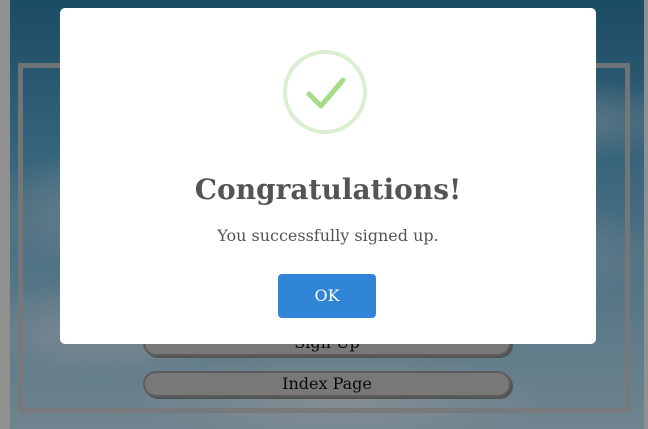  What do you see at coordinates (325, 92) in the screenshot?
I see `success-check-icon` at bounding box center [325, 92].